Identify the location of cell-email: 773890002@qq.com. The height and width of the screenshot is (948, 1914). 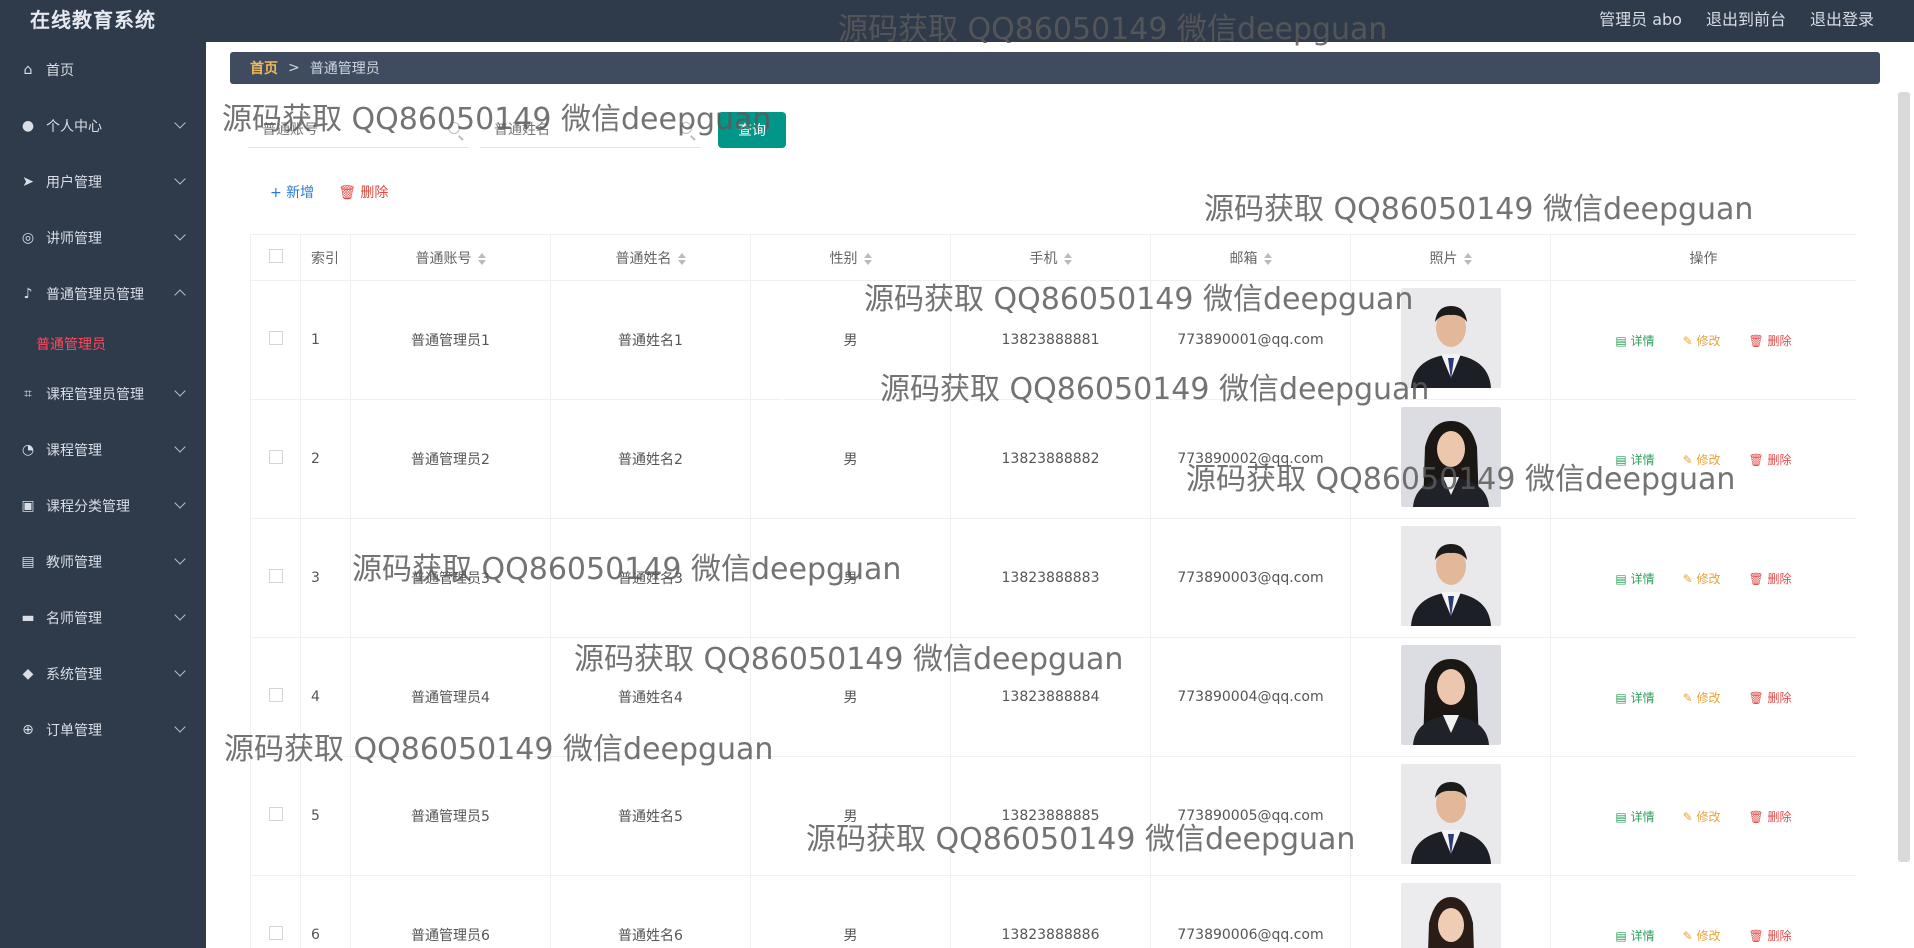
(1250, 459).